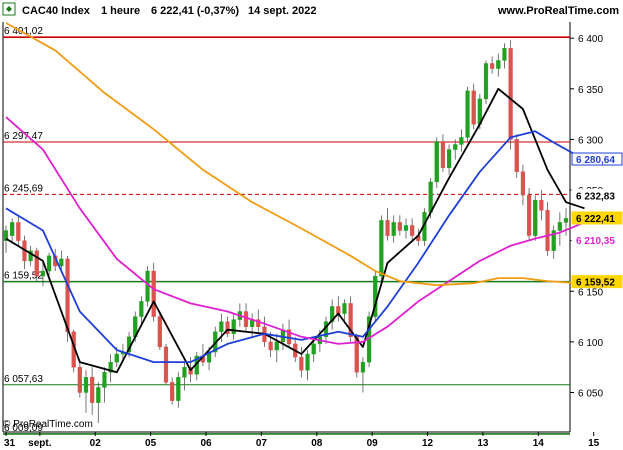 The image size is (623, 450). Describe the element at coordinates (590, 292) in the screenshot. I see `y-tick-label: 6 150` at that location.